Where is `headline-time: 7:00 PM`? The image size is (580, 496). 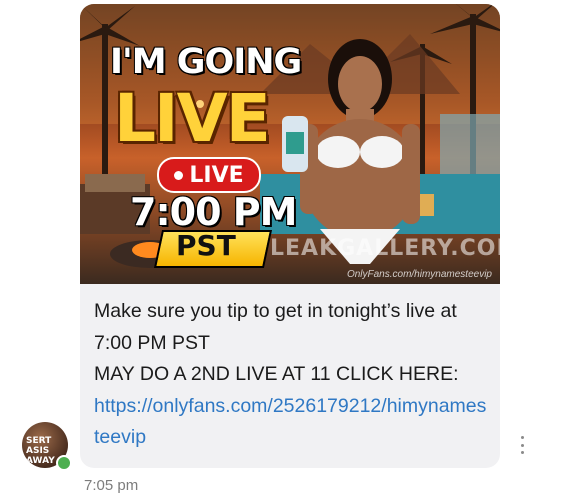 headline-time: 7:00 PM is located at coordinates (213, 212).